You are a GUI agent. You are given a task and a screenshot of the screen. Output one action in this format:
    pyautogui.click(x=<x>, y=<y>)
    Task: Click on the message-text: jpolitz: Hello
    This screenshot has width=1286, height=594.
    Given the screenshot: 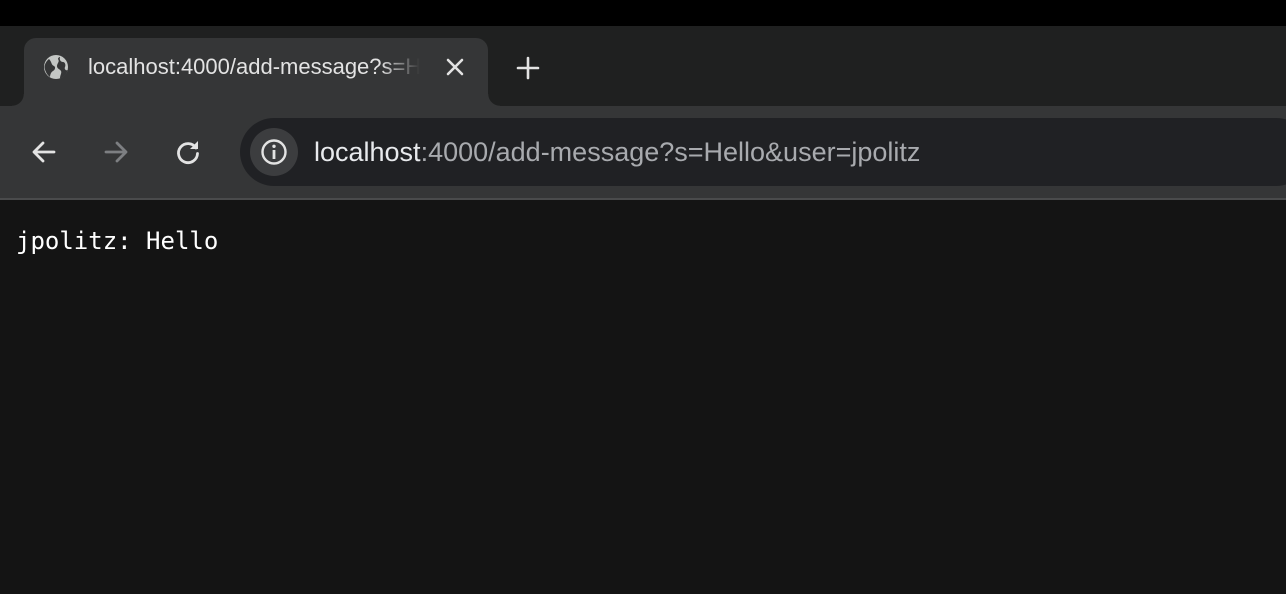 What is the action you would take?
    pyautogui.click(x=117, y=241)
    